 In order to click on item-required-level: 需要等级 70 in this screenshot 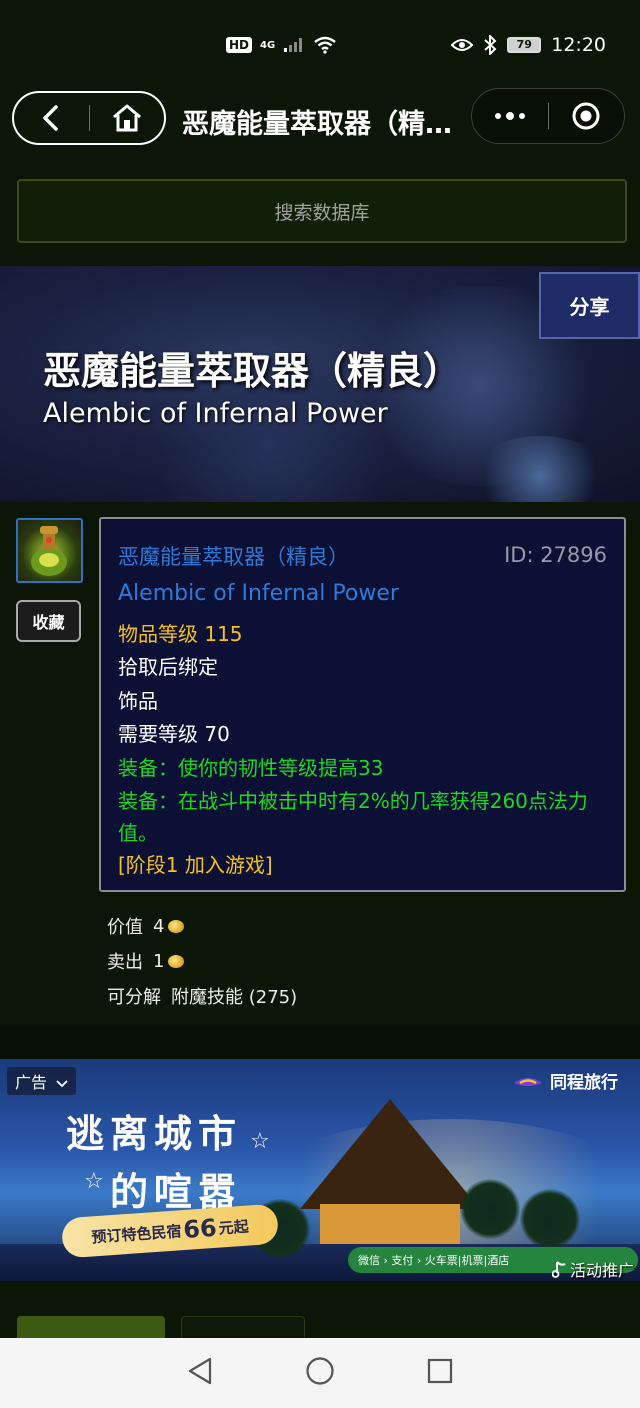, I will do `click(174, 734)`.